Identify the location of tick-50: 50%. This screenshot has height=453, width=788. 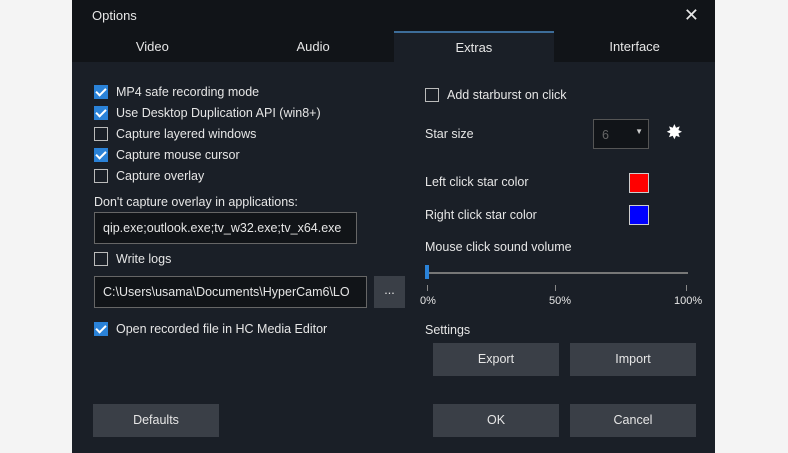
(560, 301).